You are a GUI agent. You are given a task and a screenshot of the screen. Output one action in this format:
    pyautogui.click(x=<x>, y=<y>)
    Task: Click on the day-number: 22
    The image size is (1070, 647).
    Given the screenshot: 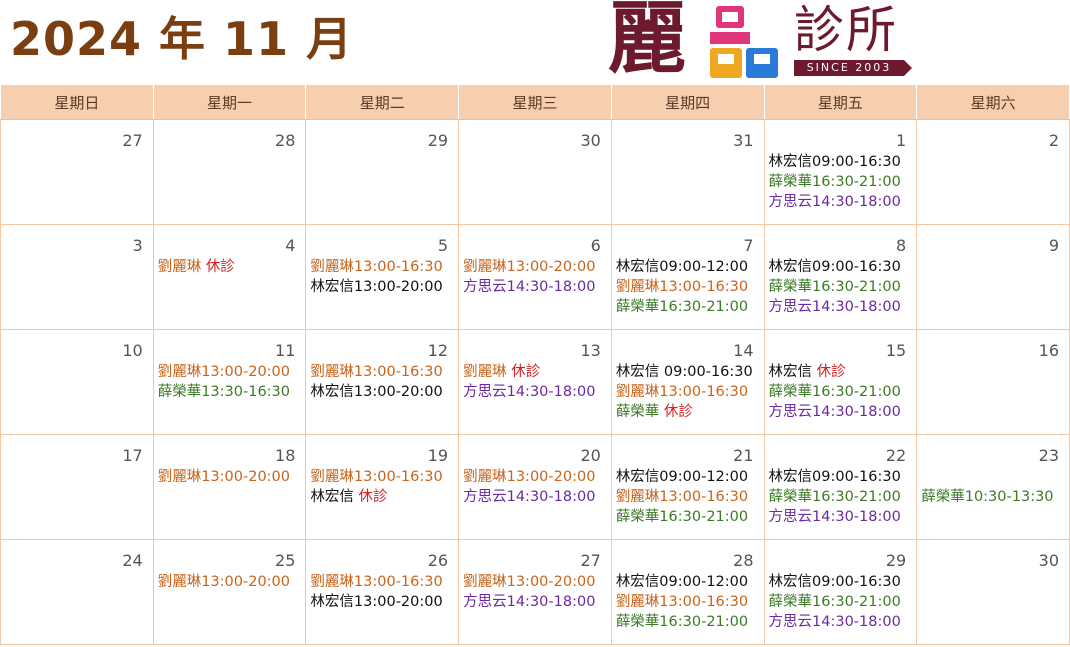 What is the action you would take?
    pyautogui.click(x=896, y=455)
    